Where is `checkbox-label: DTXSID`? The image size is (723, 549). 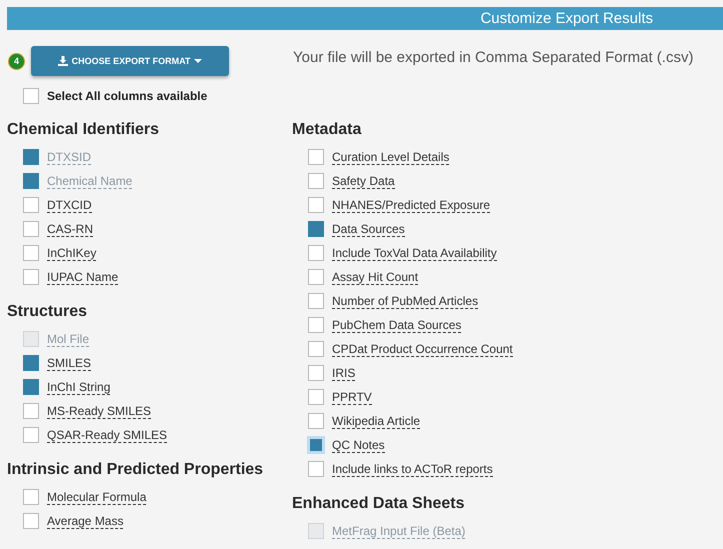
checkbox-label: DTXSID is located at coordinates (69, 157).